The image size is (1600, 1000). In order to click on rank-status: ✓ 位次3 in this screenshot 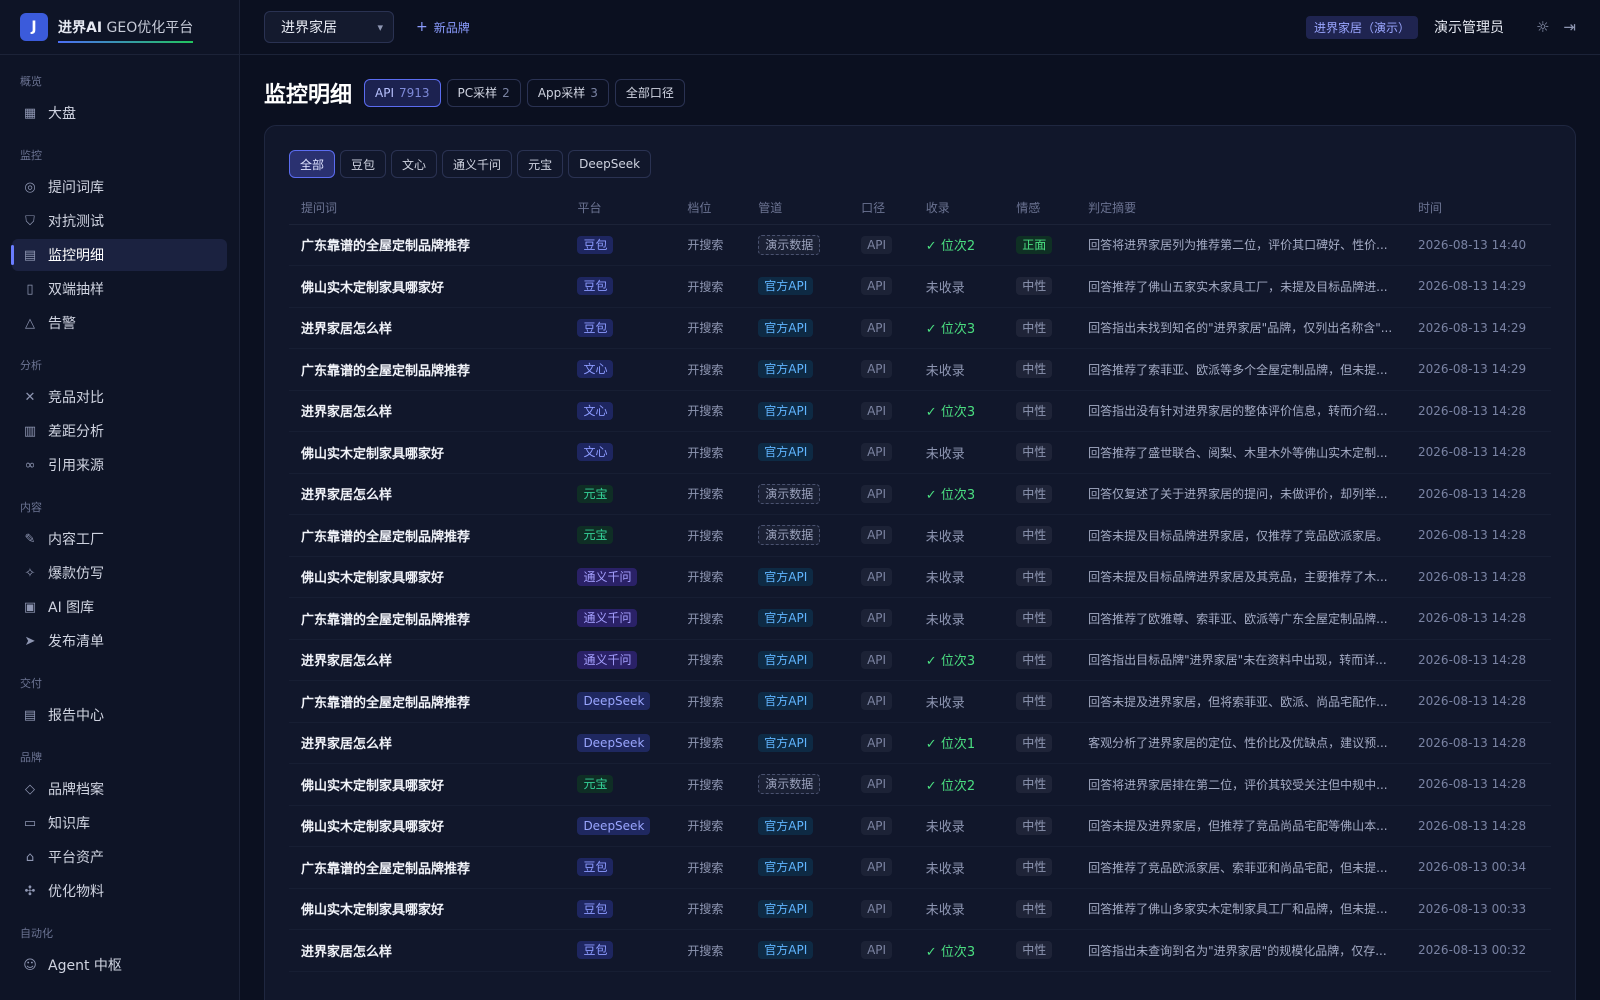, I will do `click(950, 413)`.